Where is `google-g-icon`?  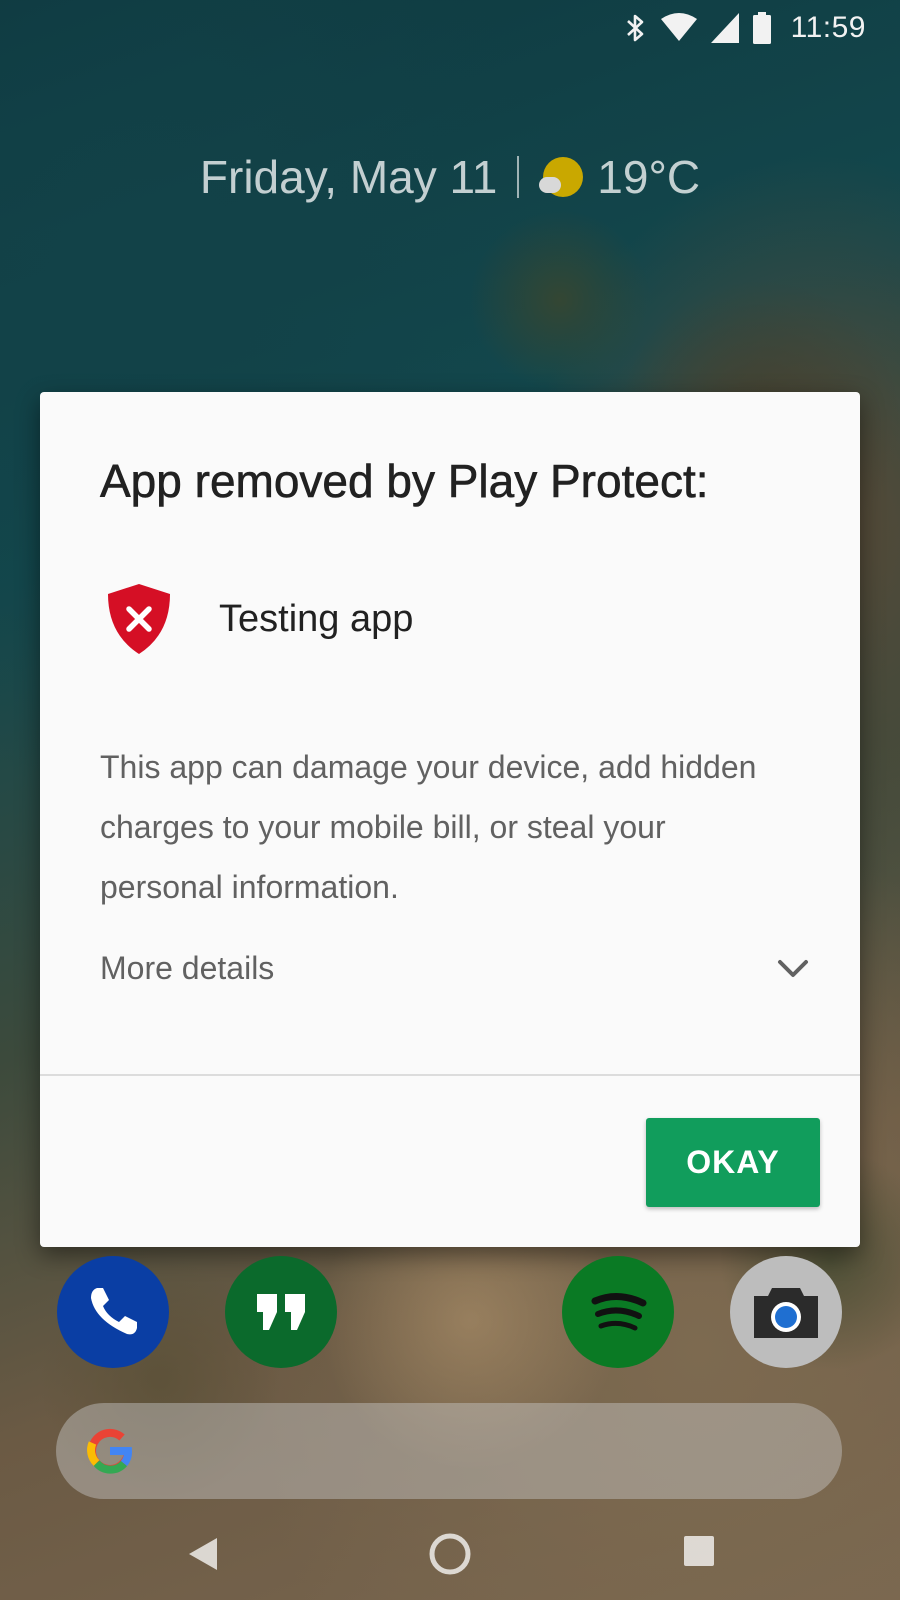 google-g-icon is located at coordinates (109, 1451).